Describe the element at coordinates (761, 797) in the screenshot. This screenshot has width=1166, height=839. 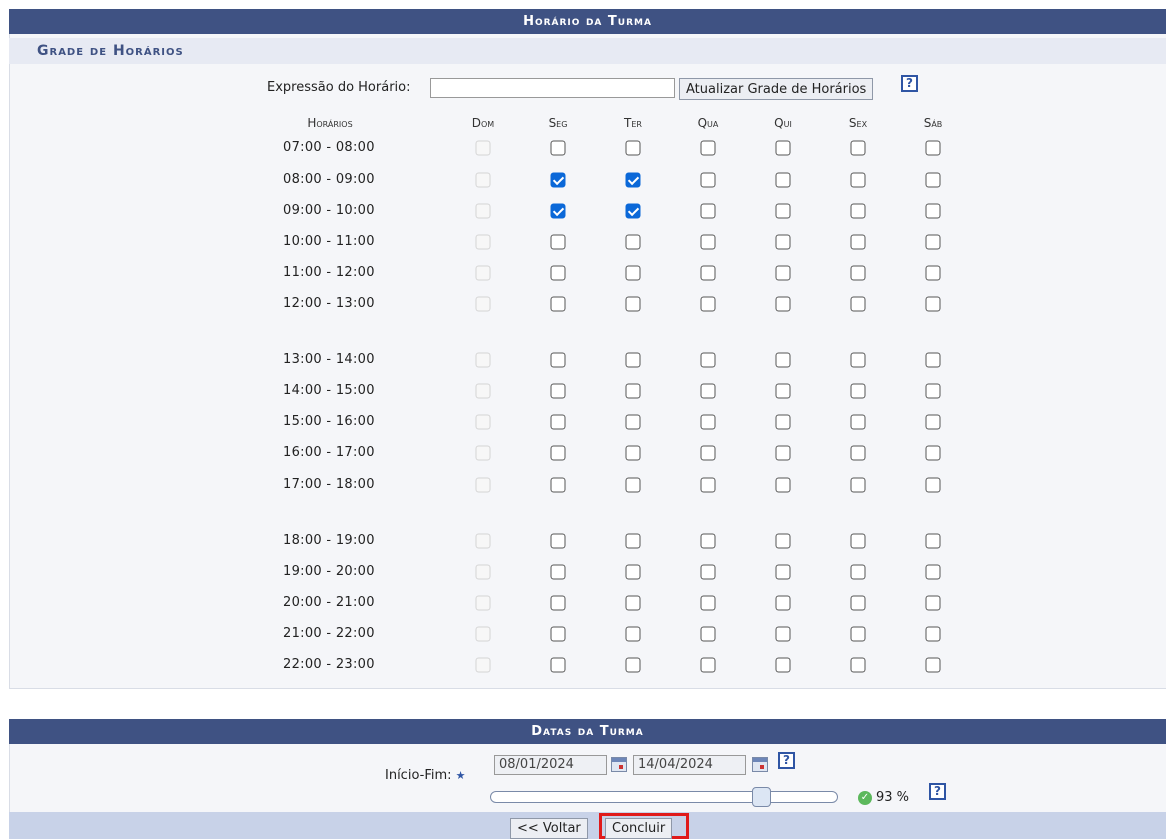
I see `progress-slider-handle` at that location.